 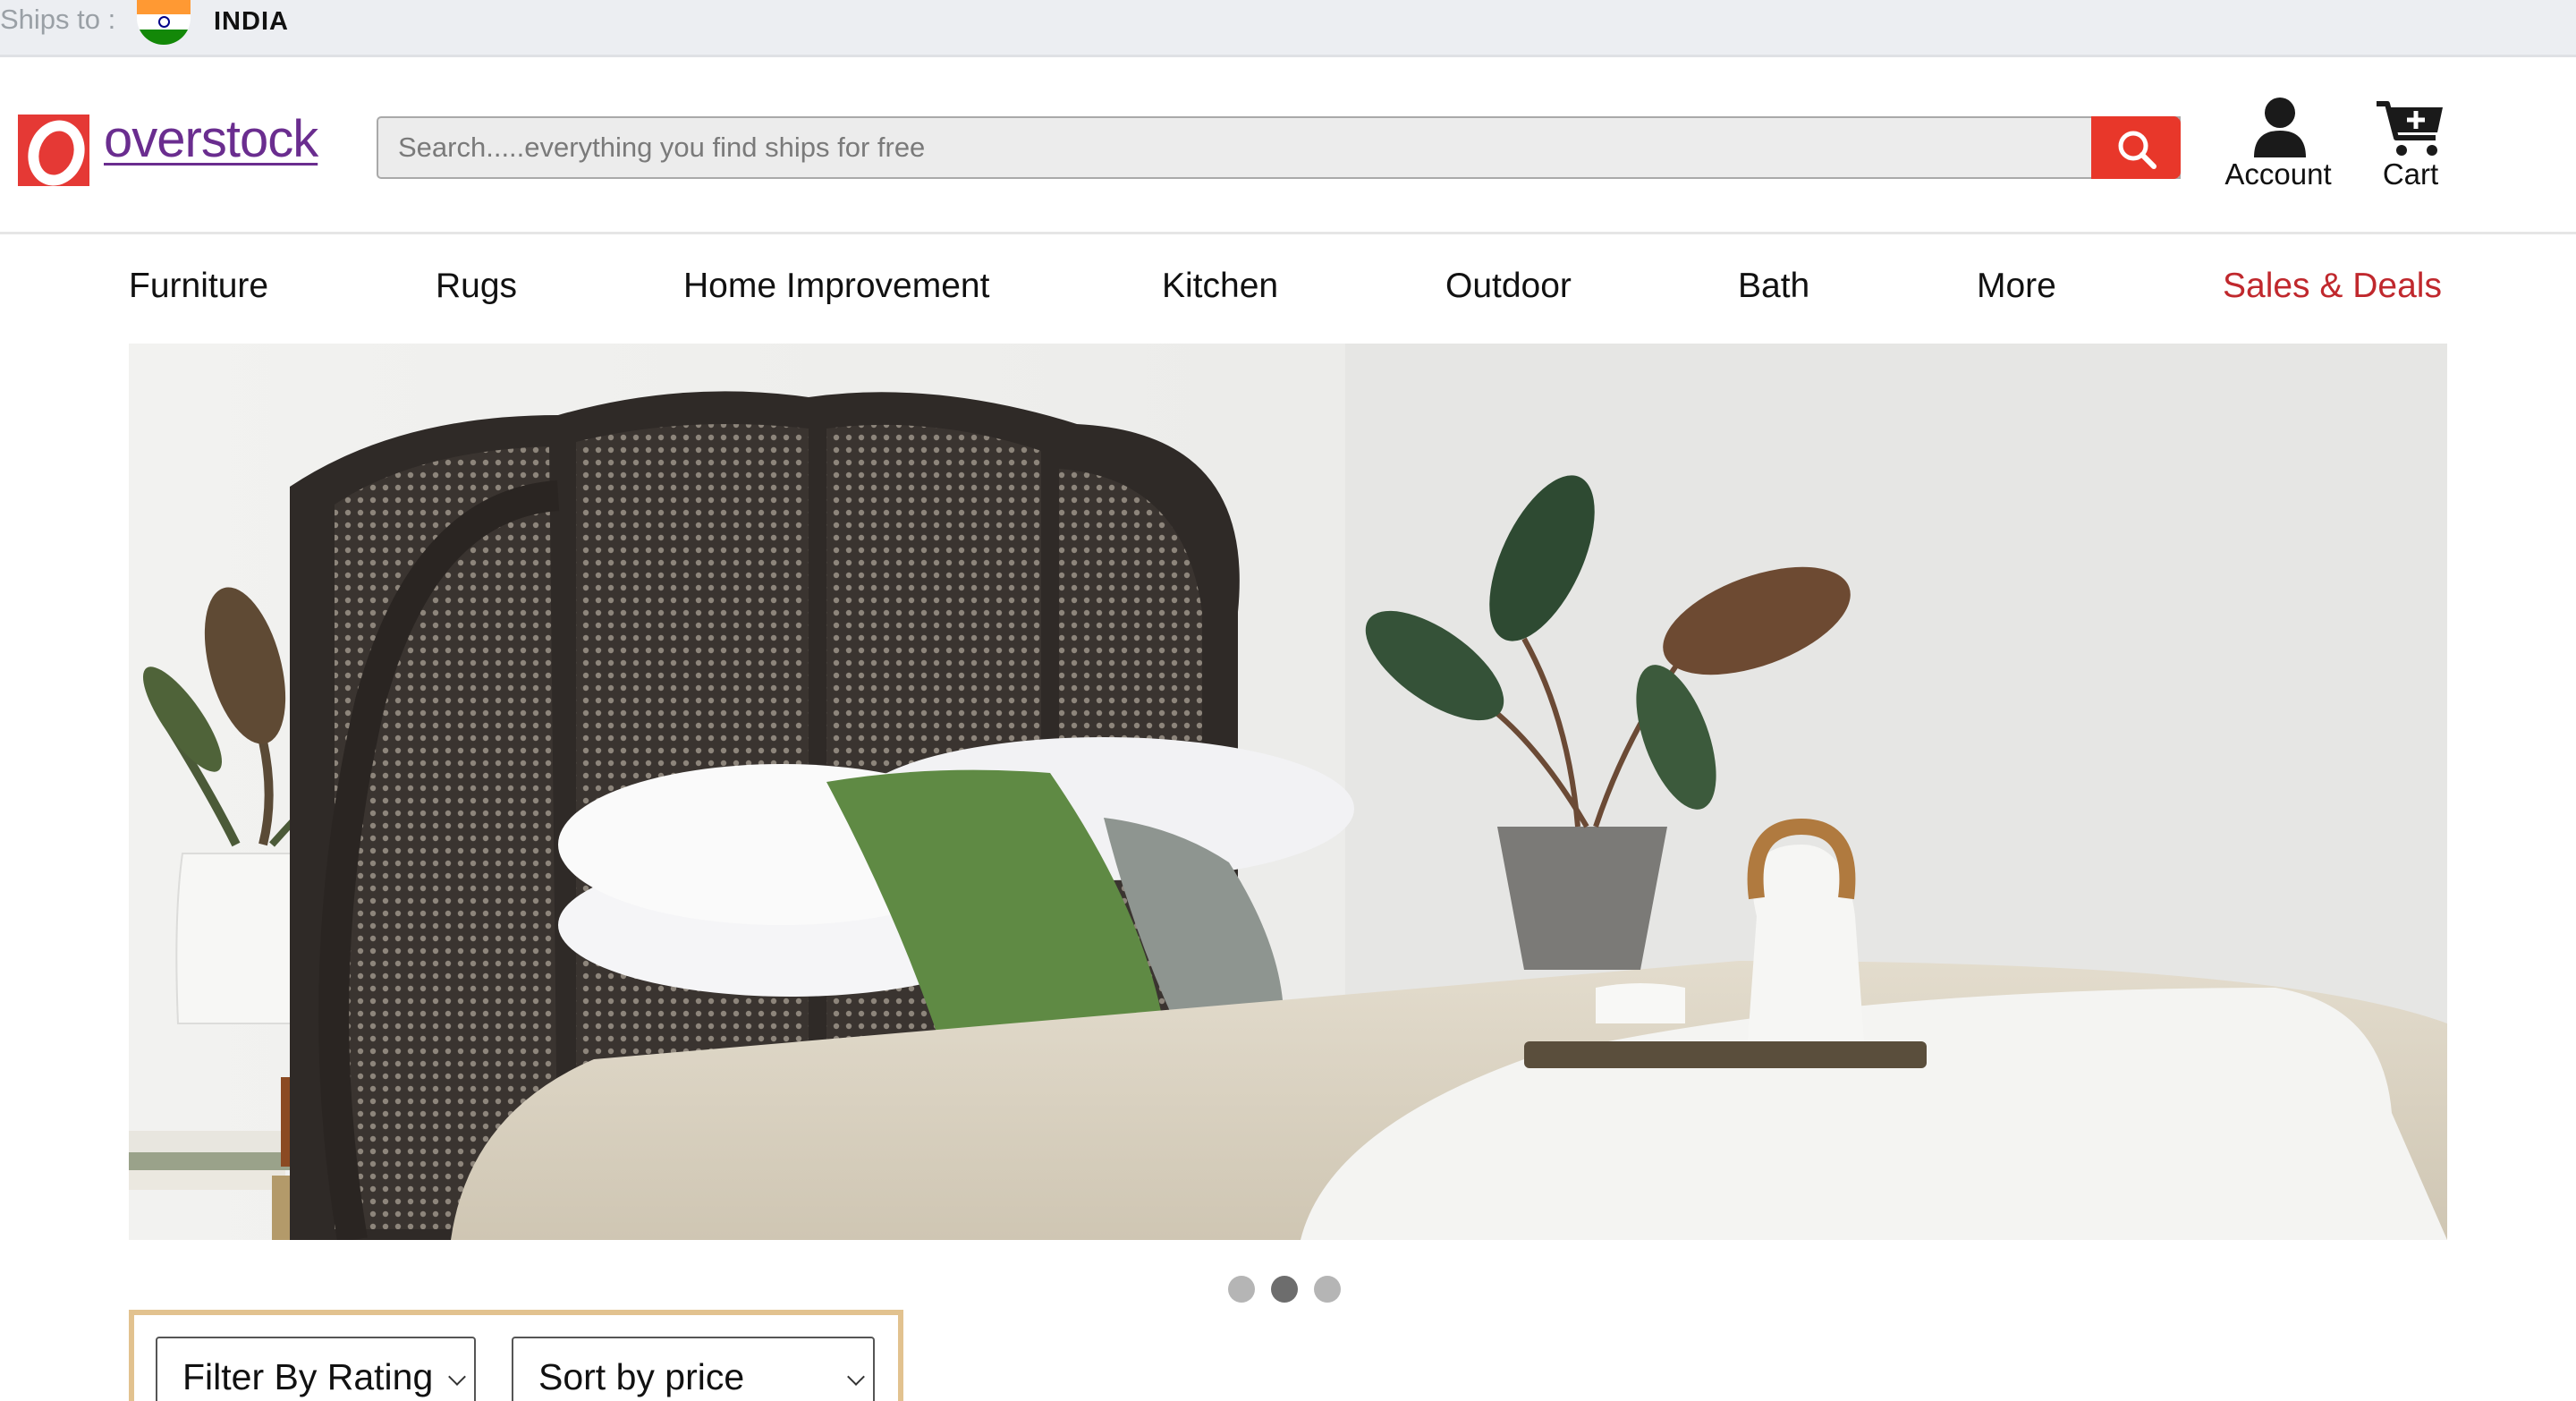 I want to click on nav-item-rugs: Rugs, so click(x=476, y=286).